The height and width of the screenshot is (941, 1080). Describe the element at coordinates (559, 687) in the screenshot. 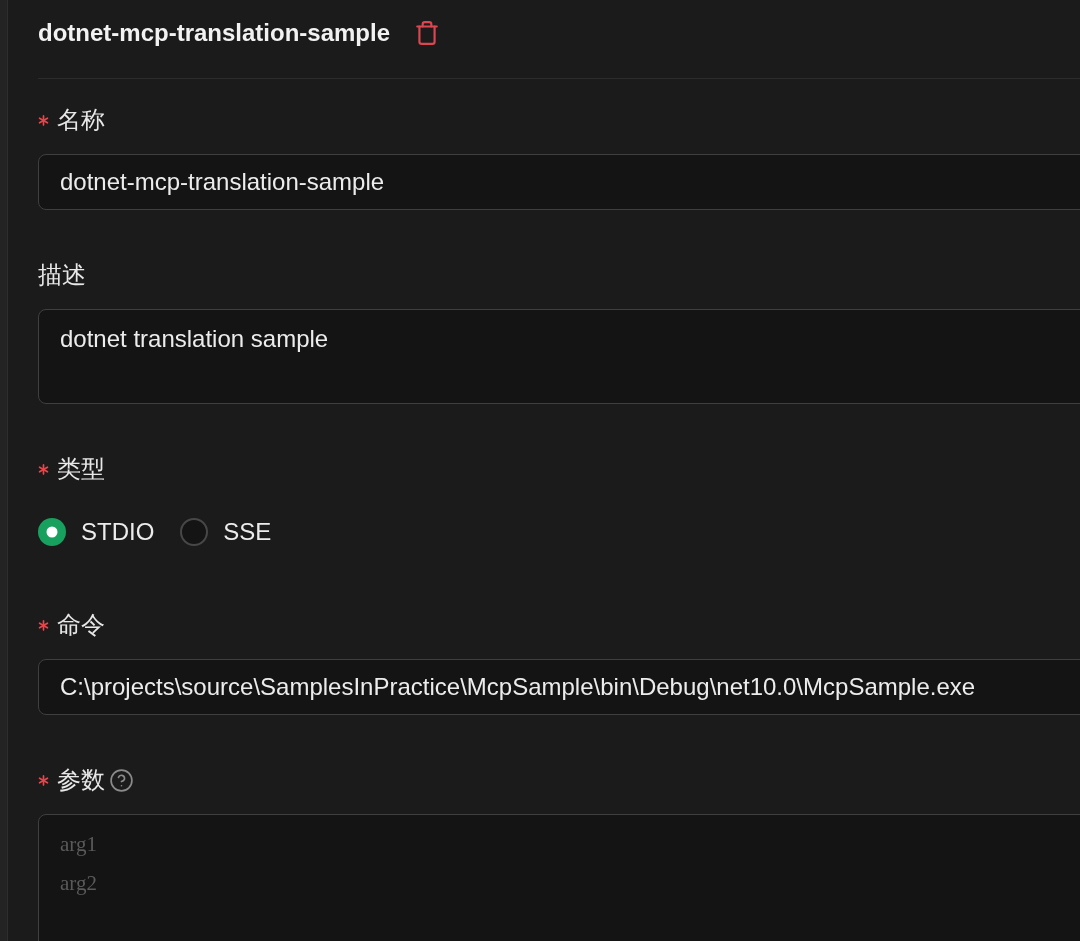

I see `text-input-field: C:\projects\source\SamplesInPractice\McpSample\bin\Debug\net10.0\McpSample.exe` at that location.